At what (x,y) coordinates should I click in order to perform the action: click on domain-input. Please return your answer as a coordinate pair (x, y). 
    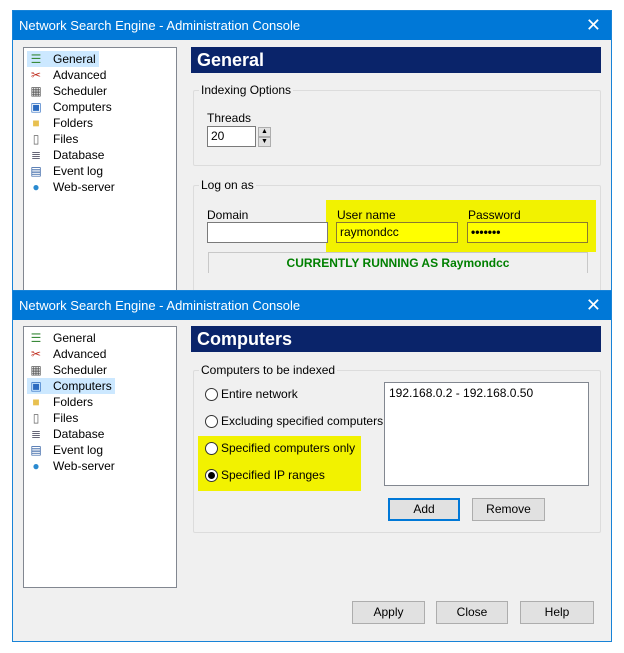
    Looking at the image, I should click on (267, 232).